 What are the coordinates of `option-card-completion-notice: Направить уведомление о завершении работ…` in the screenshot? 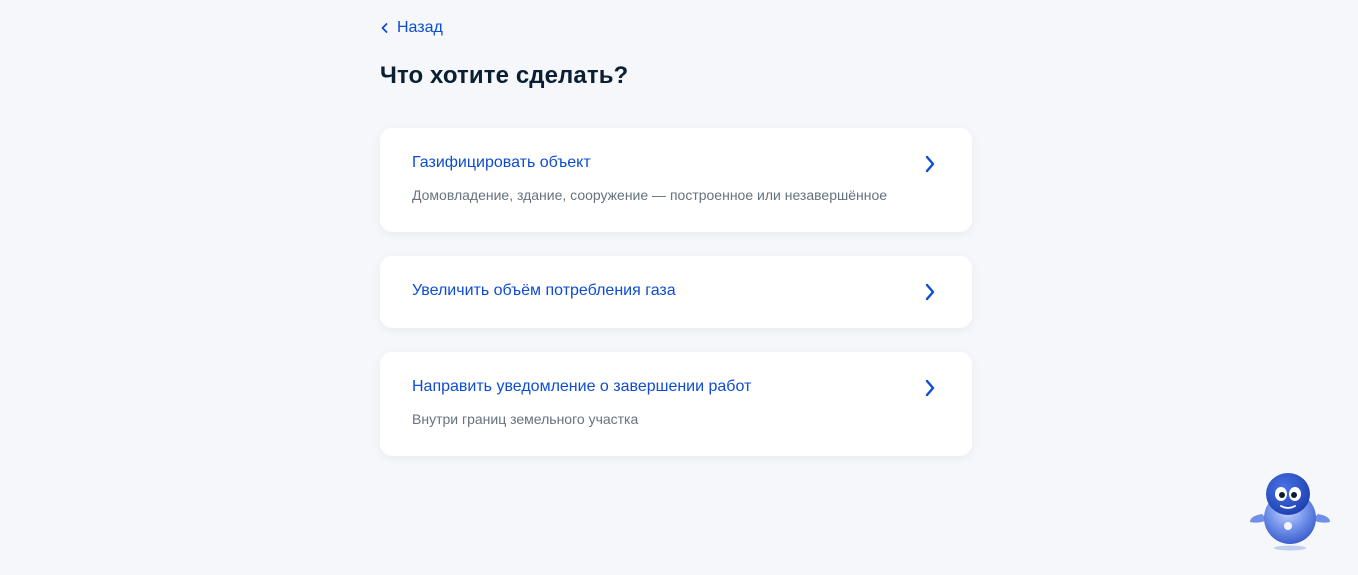 It's located at (676, 404).